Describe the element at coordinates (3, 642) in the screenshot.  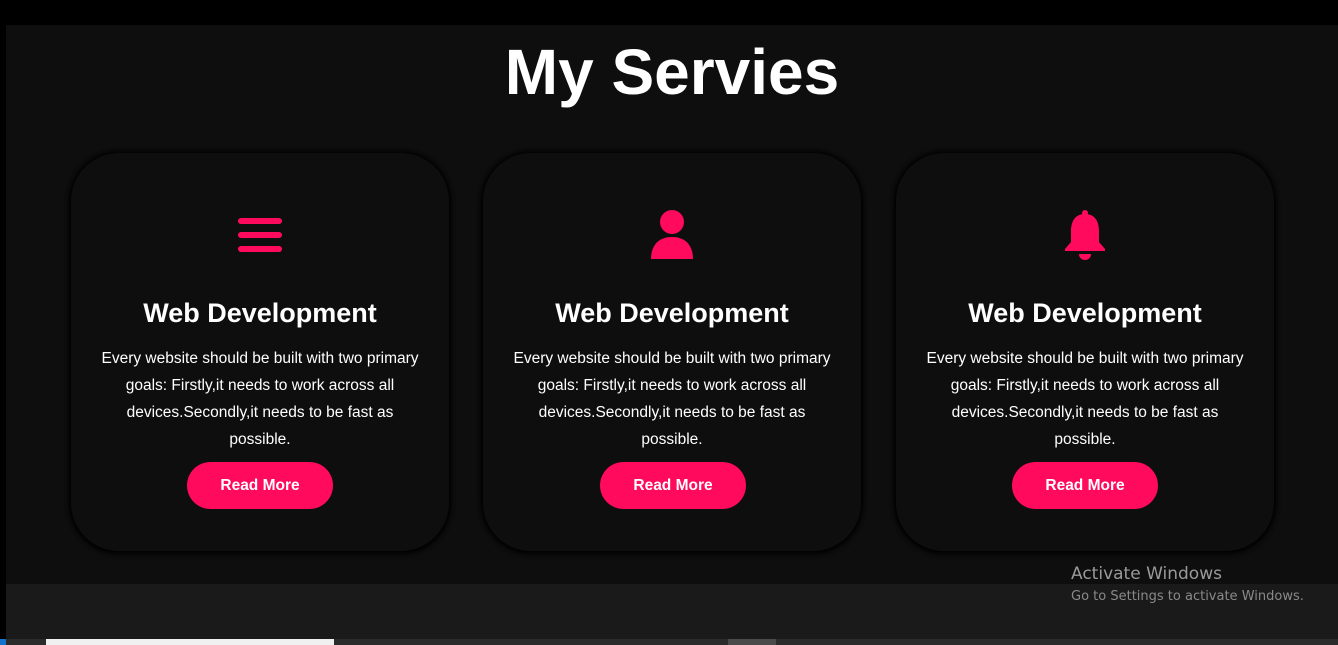
I see `start-button` at that location.